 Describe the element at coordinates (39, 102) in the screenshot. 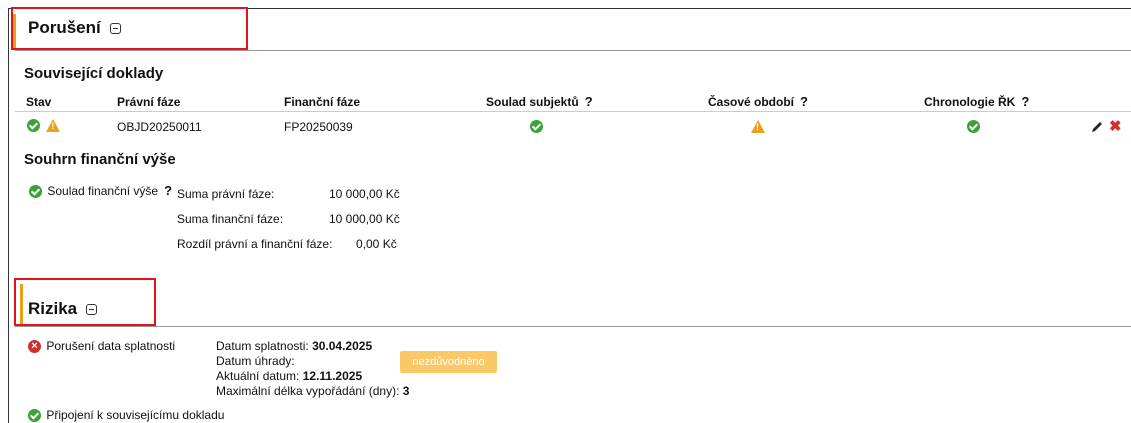

I see `col-header-stav: Stav` at that location.